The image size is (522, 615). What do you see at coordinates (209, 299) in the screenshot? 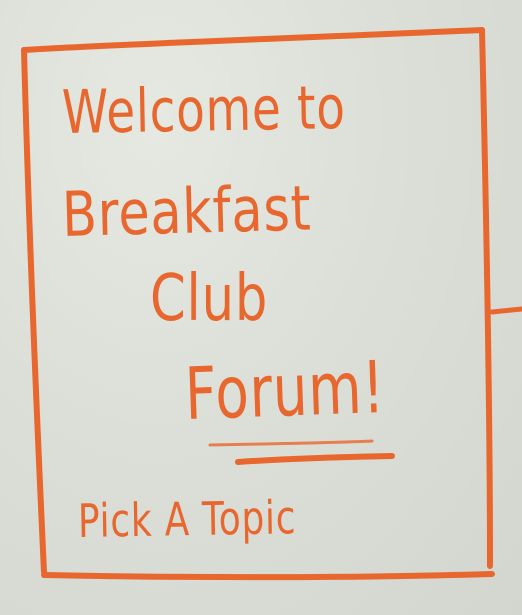
I see `club-text: Club` at bounding box center [209, 299].